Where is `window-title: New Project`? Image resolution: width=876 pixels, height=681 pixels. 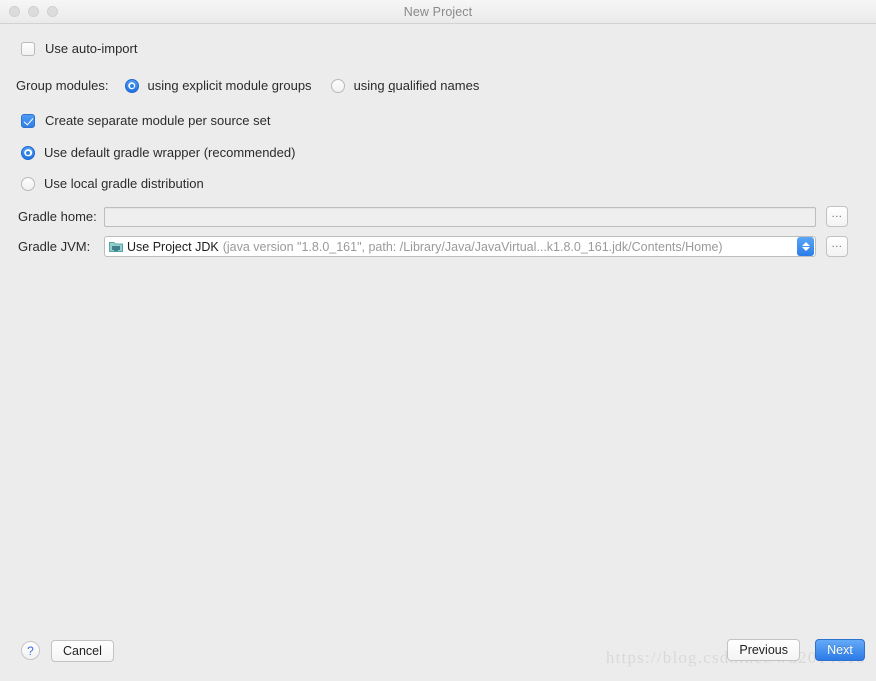
window-title: New Project is located at coordinates (438, 11).